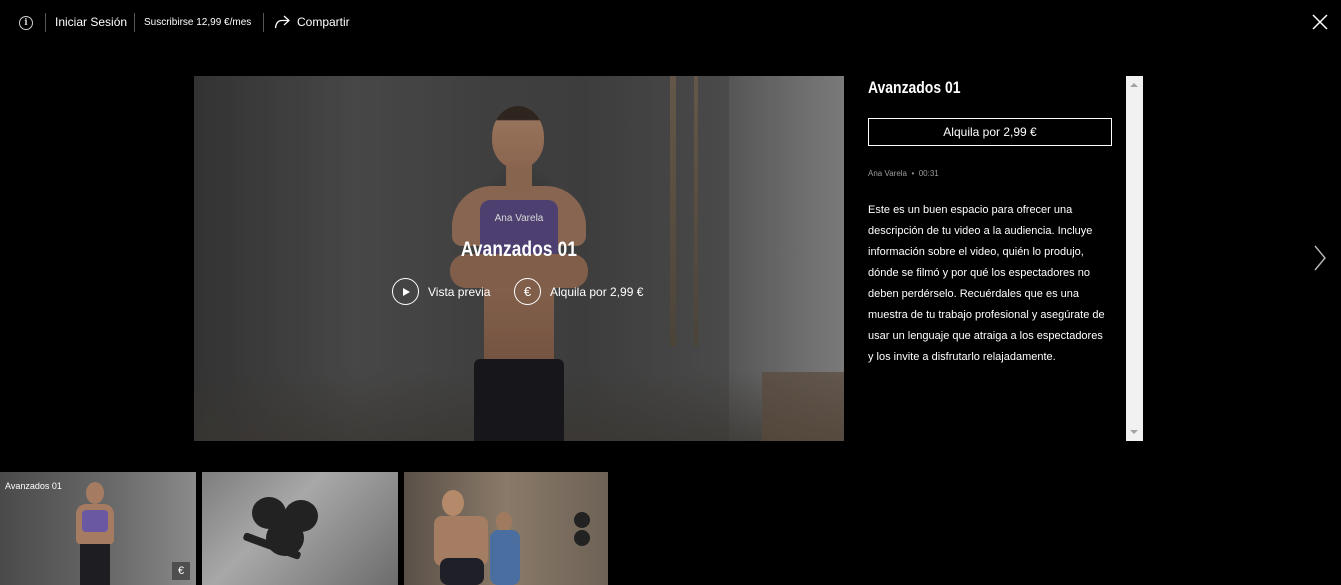 This screenshot has height=585, width=1341. Describe the element at coordinates (990, 132) in the screenshot. I see `rent-button: Alquila por 2,99 €` at that location.